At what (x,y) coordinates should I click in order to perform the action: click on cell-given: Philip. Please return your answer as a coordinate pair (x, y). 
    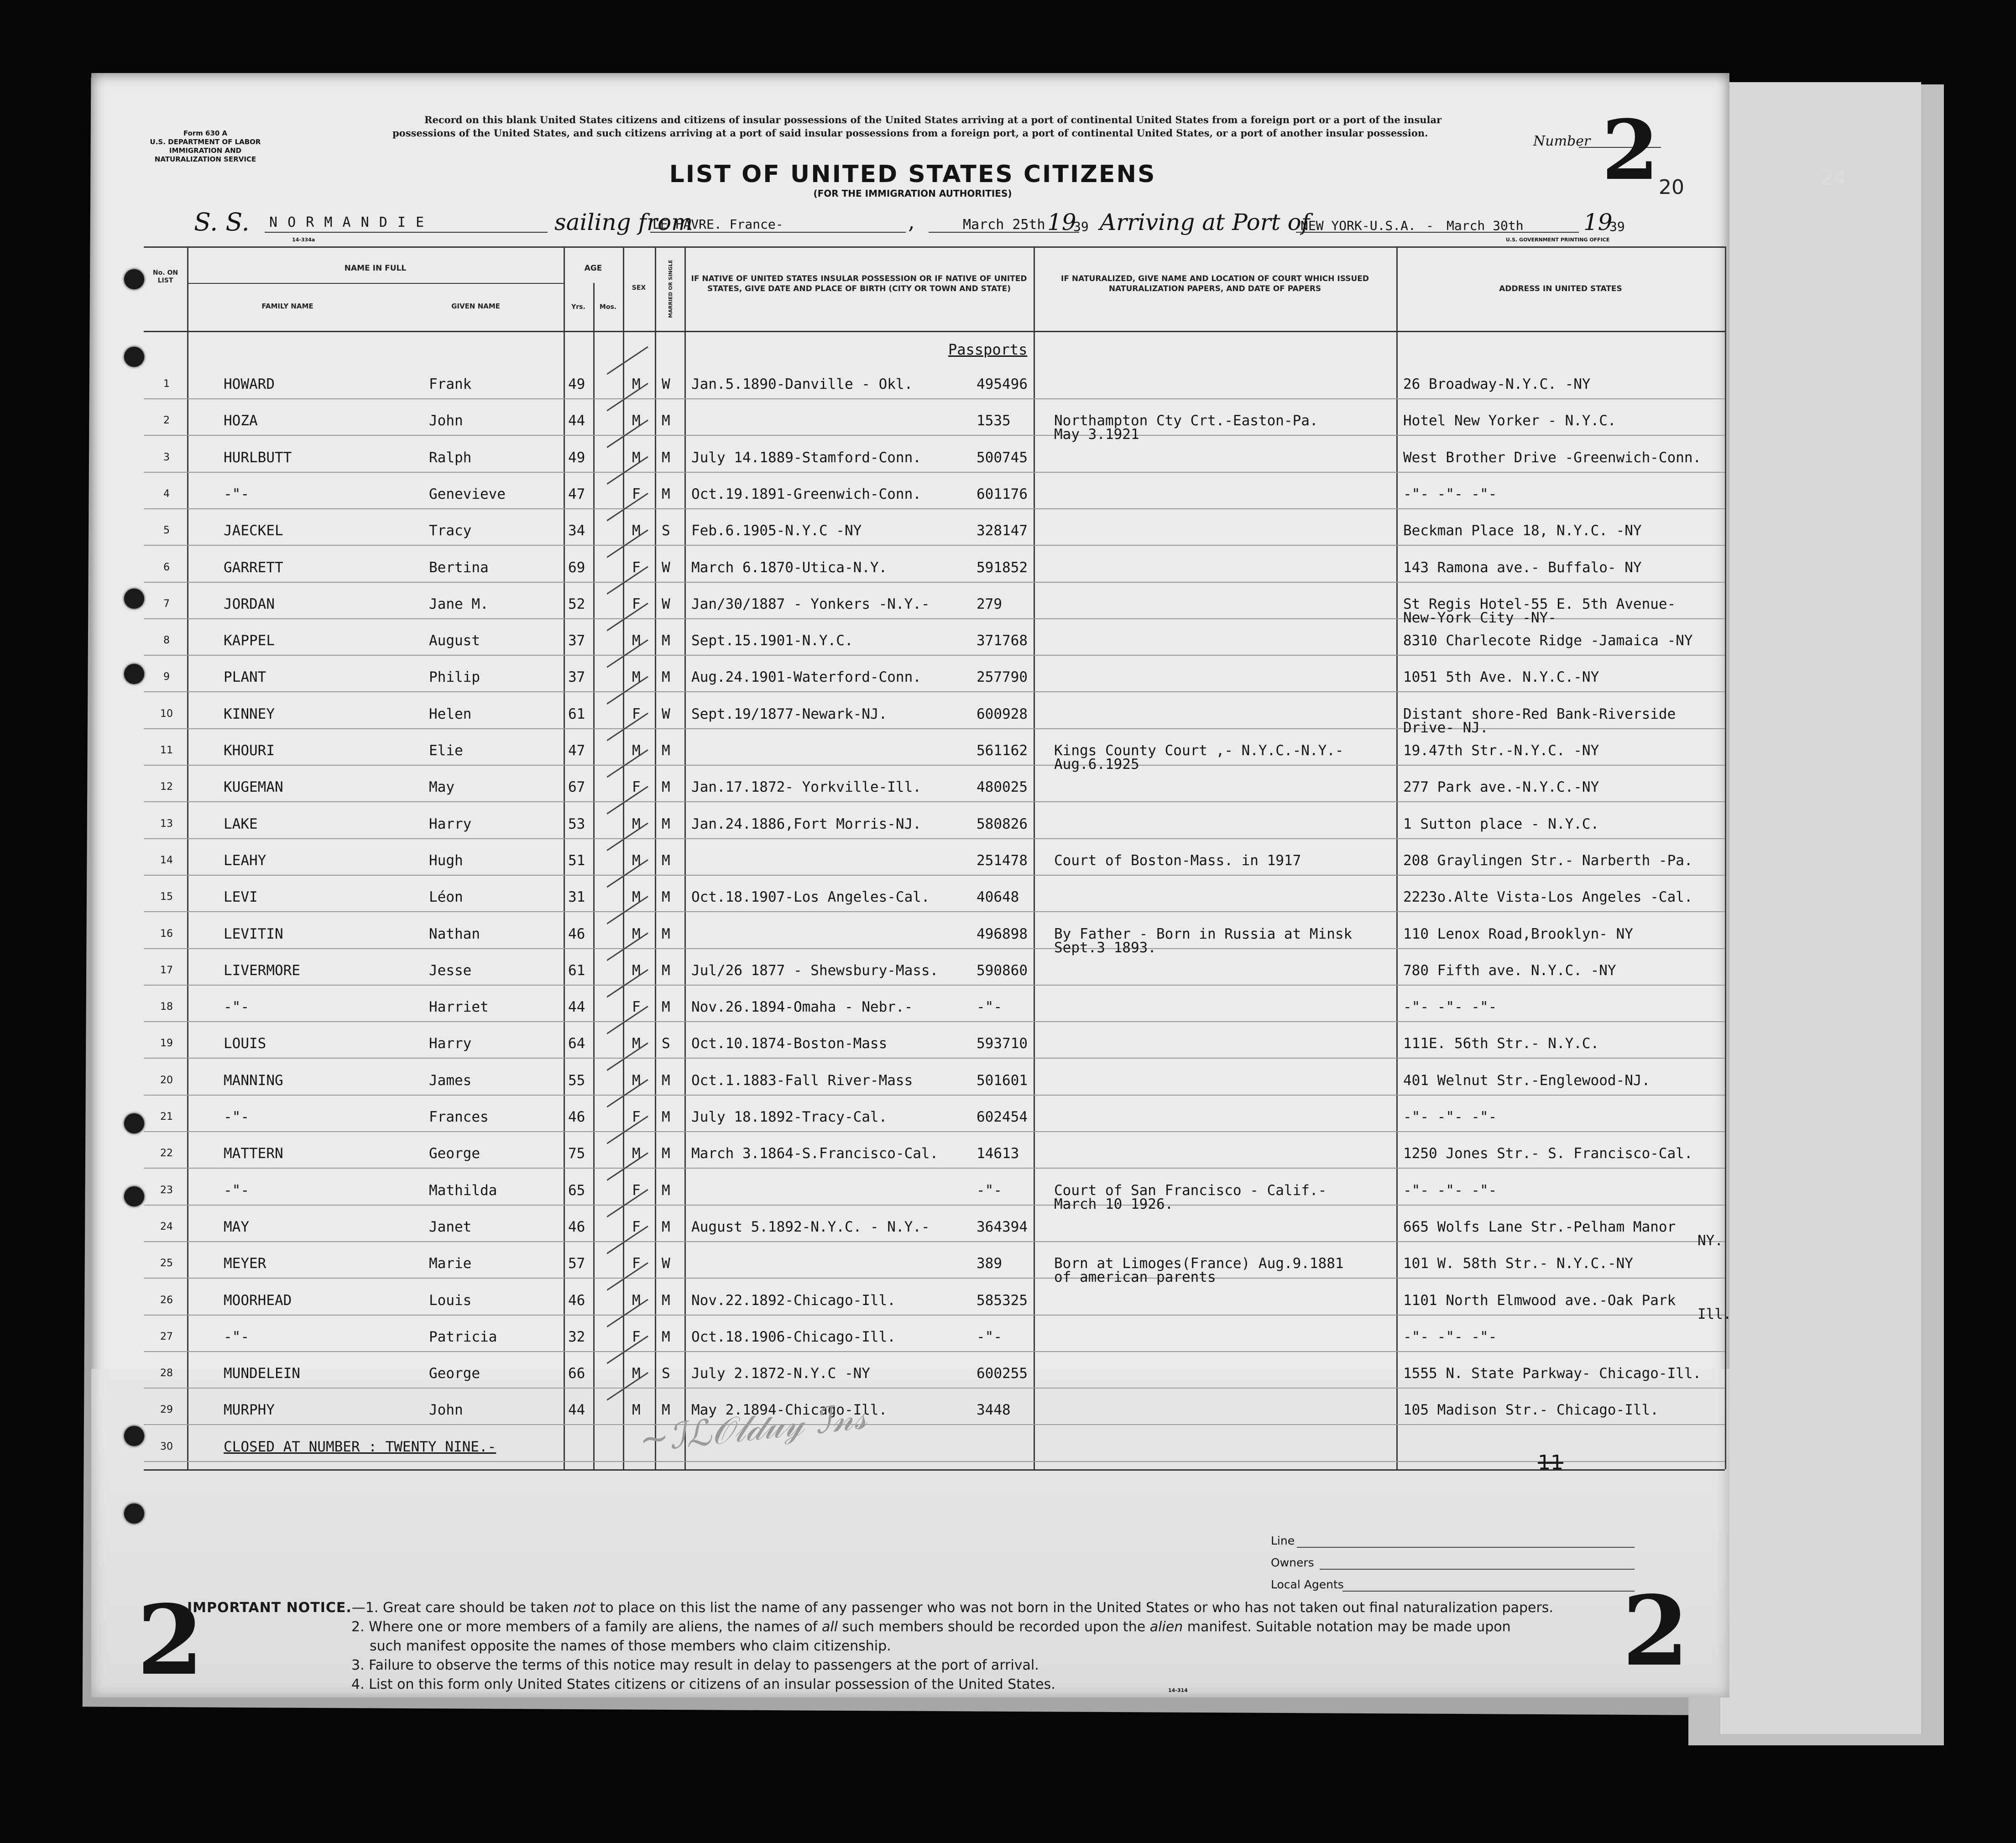
    Looking at the image, I should click on (454, 678).